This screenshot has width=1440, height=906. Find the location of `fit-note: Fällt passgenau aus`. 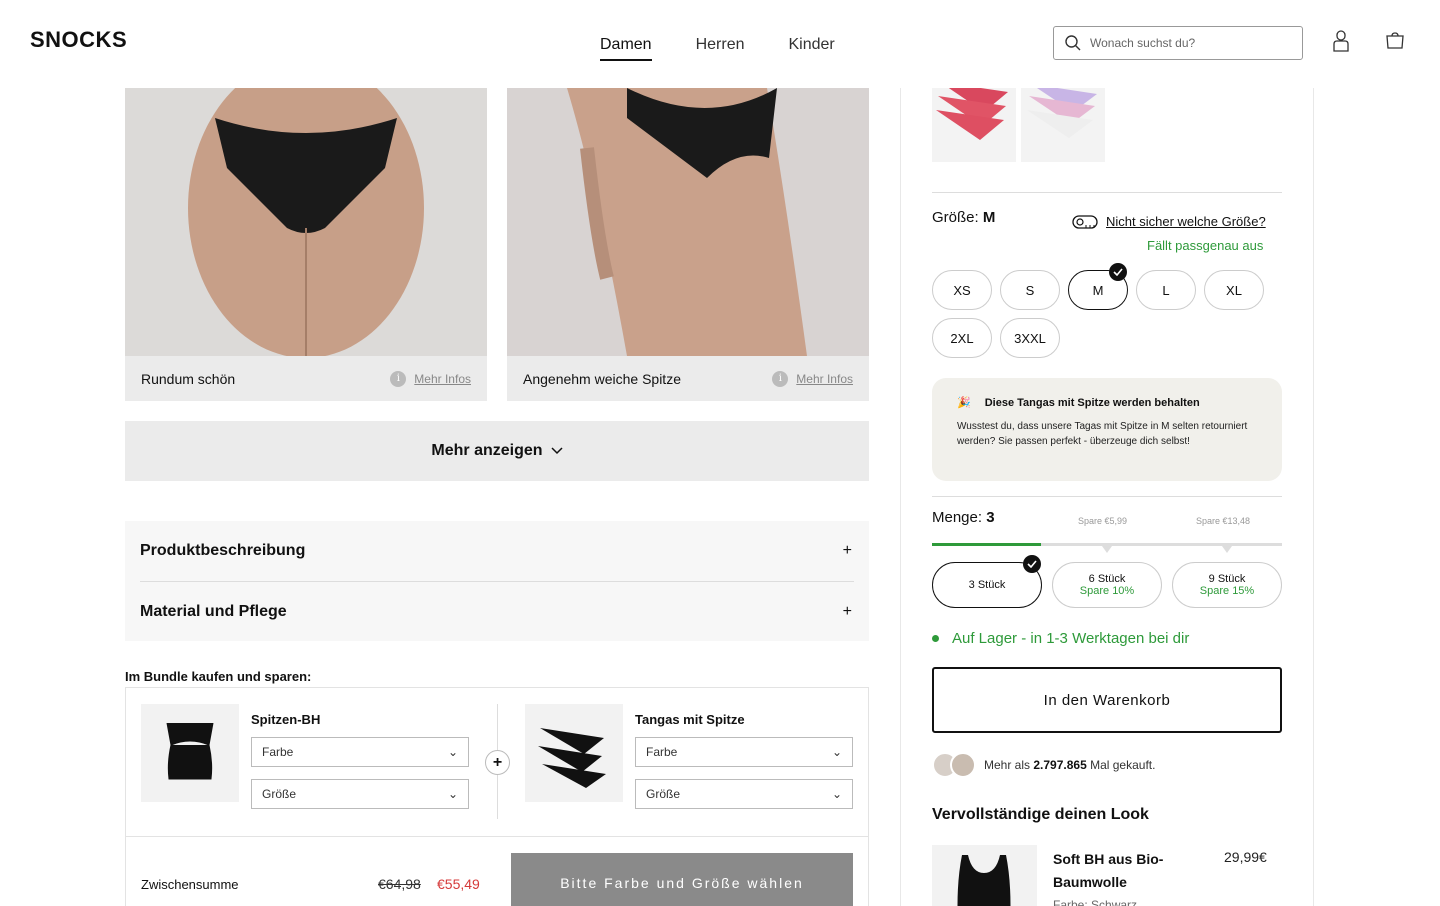

fit-note: Fällt passgenau aus is located at coordinates (1205, 245).